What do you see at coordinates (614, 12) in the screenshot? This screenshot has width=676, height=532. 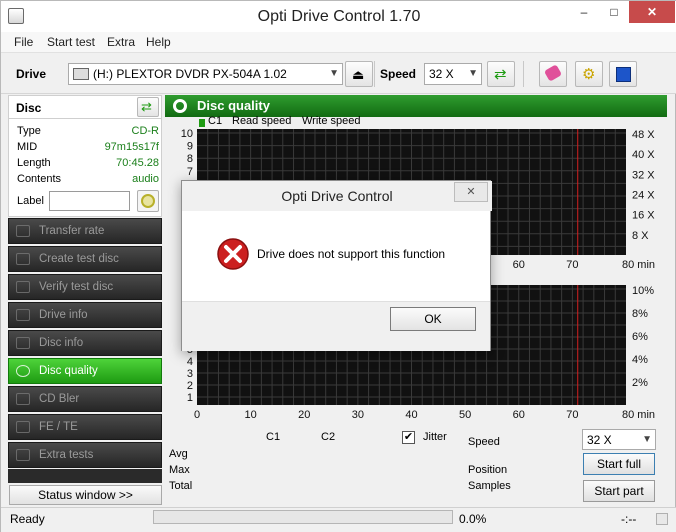 I see `maximize-button: □` at bounding box center [614, 12].